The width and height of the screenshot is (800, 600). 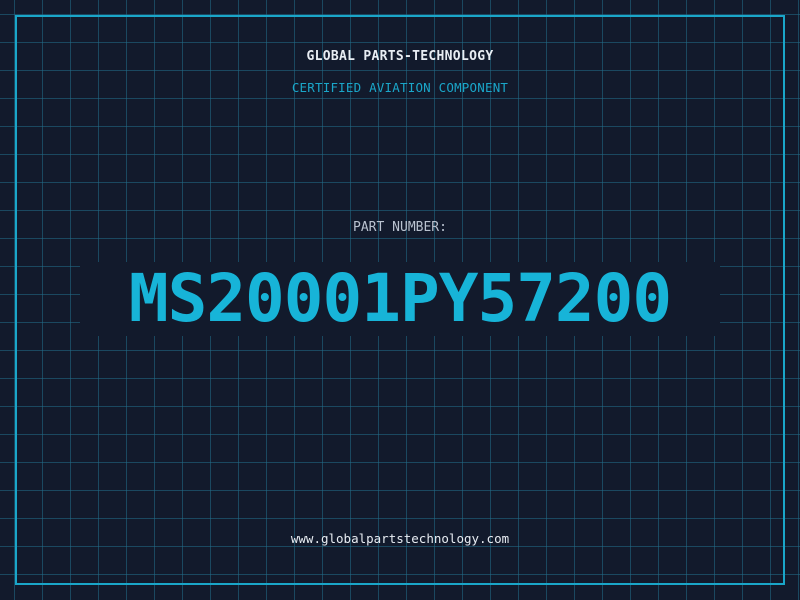 What do you see at coordinates (400, 87) in the screenshot?
I see `component-subtitle: CERTIFIED AVIATION COMPONENT` at bounding box center [400, 87].